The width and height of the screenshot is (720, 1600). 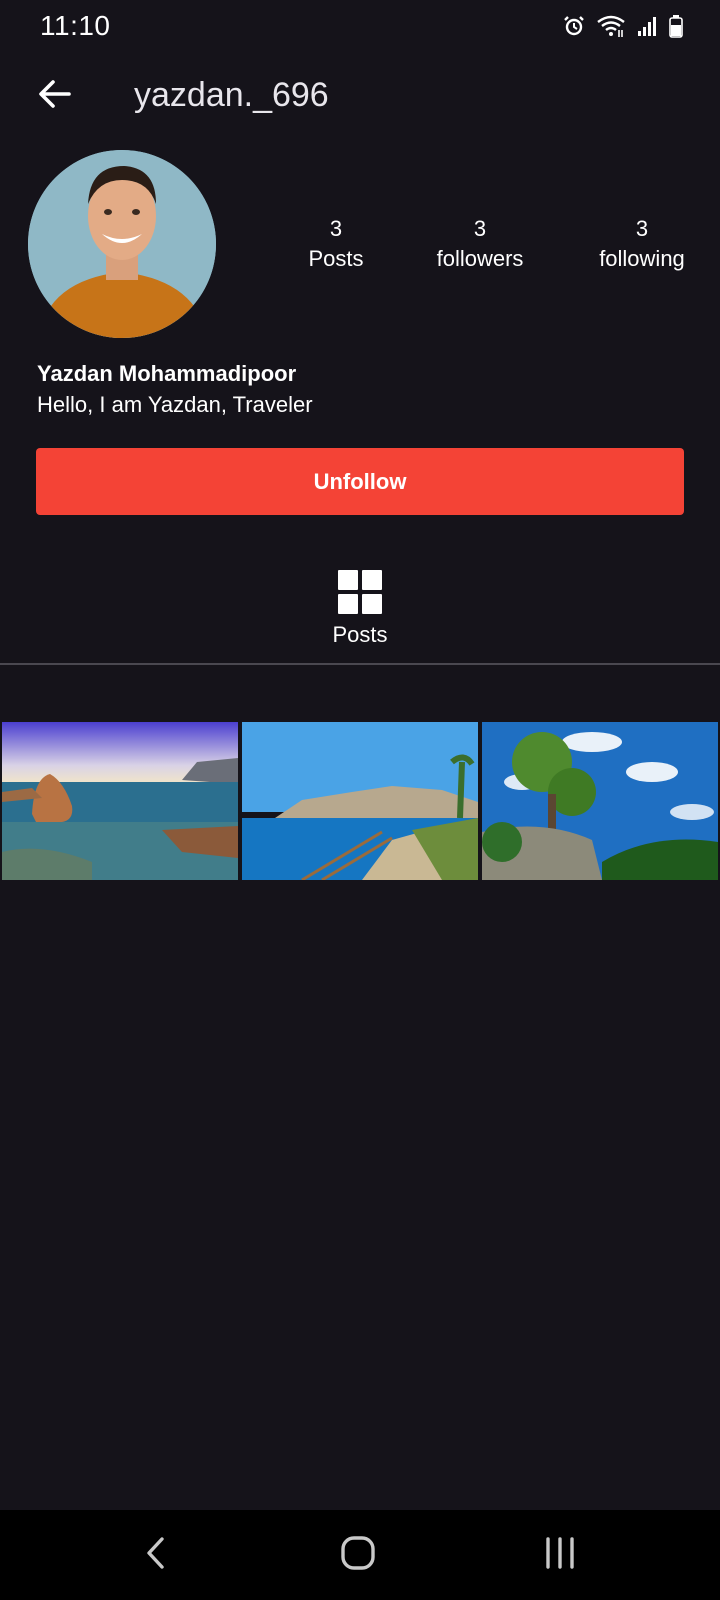 I want to click on avatar, so click(x=122, y=244).